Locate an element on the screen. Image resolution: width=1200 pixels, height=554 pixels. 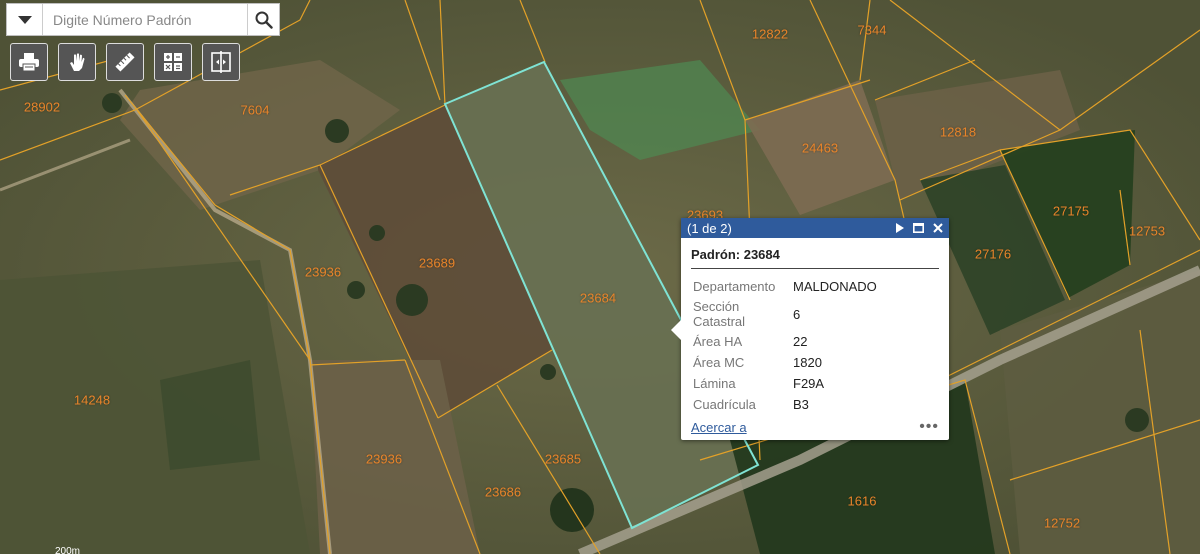
attribute-key: Área MC is located at coordinates (719, 362).